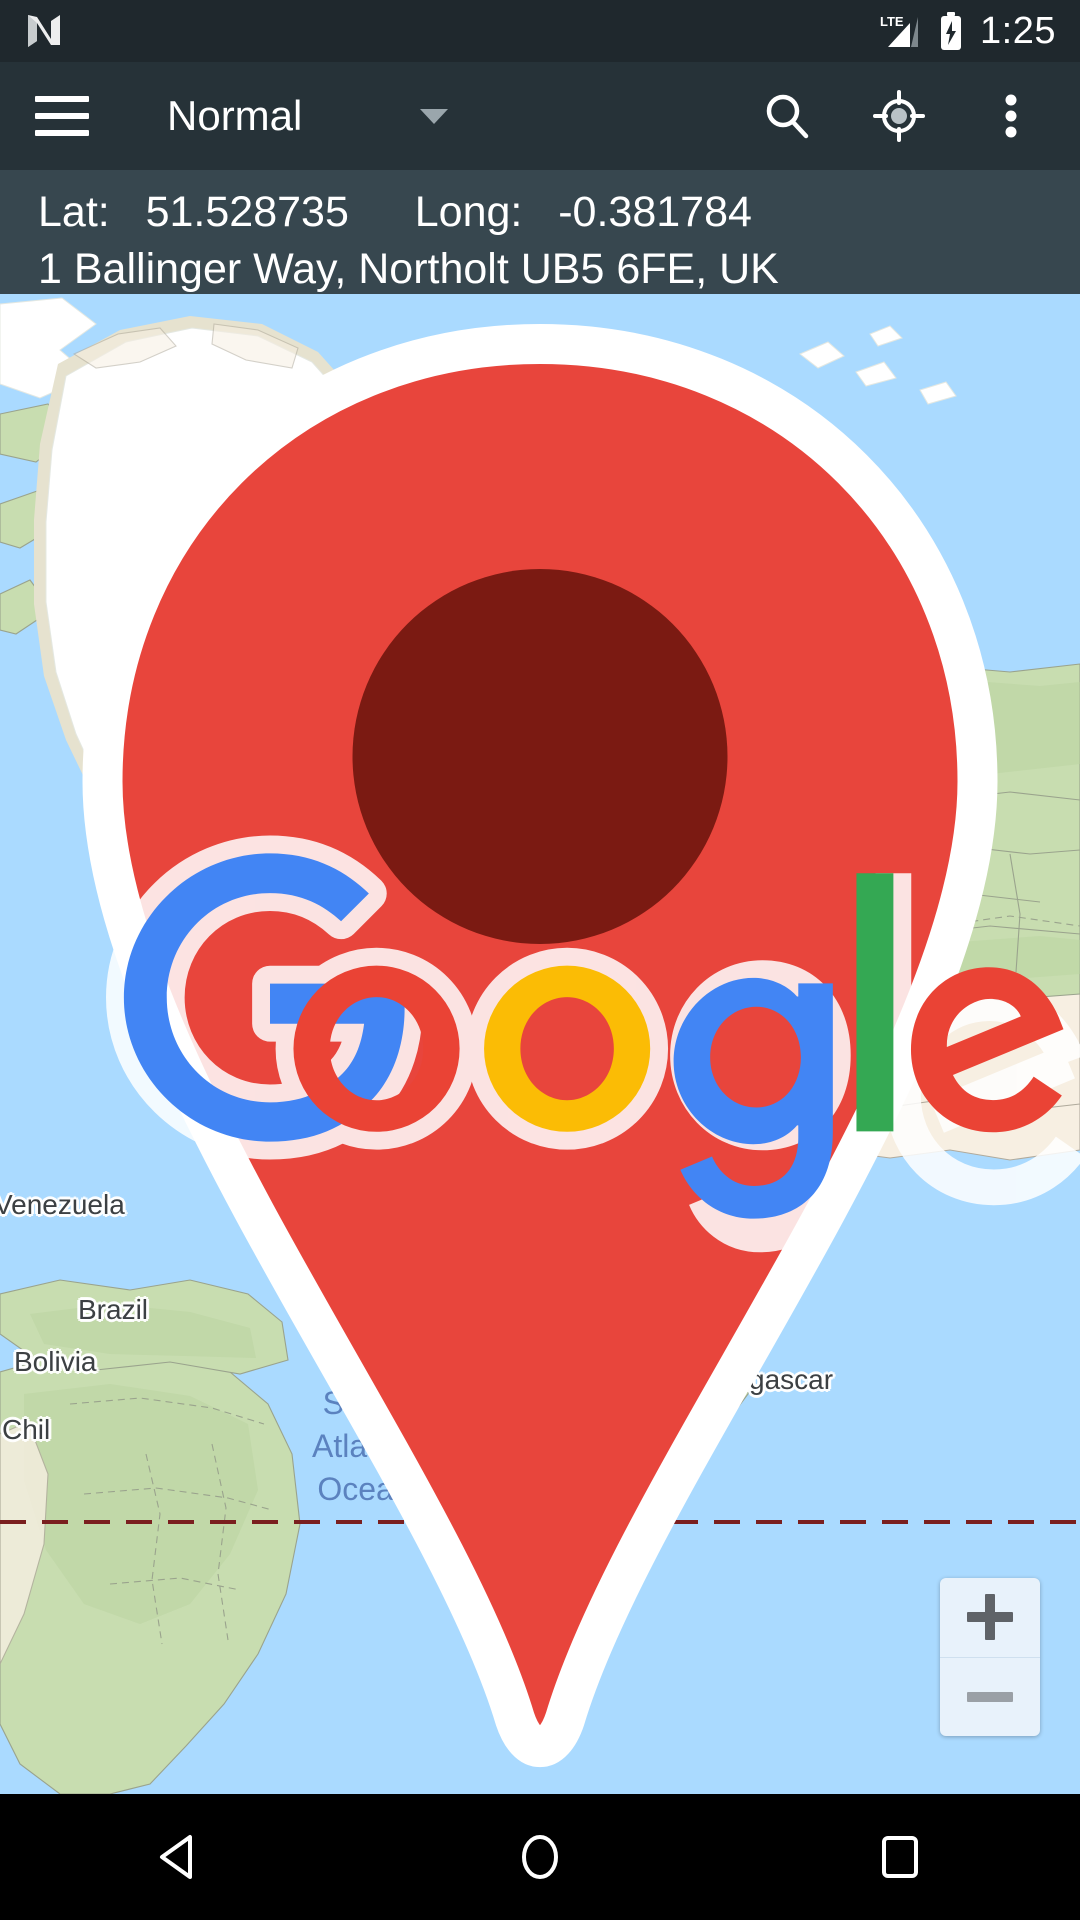 Image resolution: width=1080 pixels, height=1920 pixels. What do you see at coordinates (1018, 30) in the screenshot?
I see `status-bar-clock: 1:25` at bounding box center [1018, 30].